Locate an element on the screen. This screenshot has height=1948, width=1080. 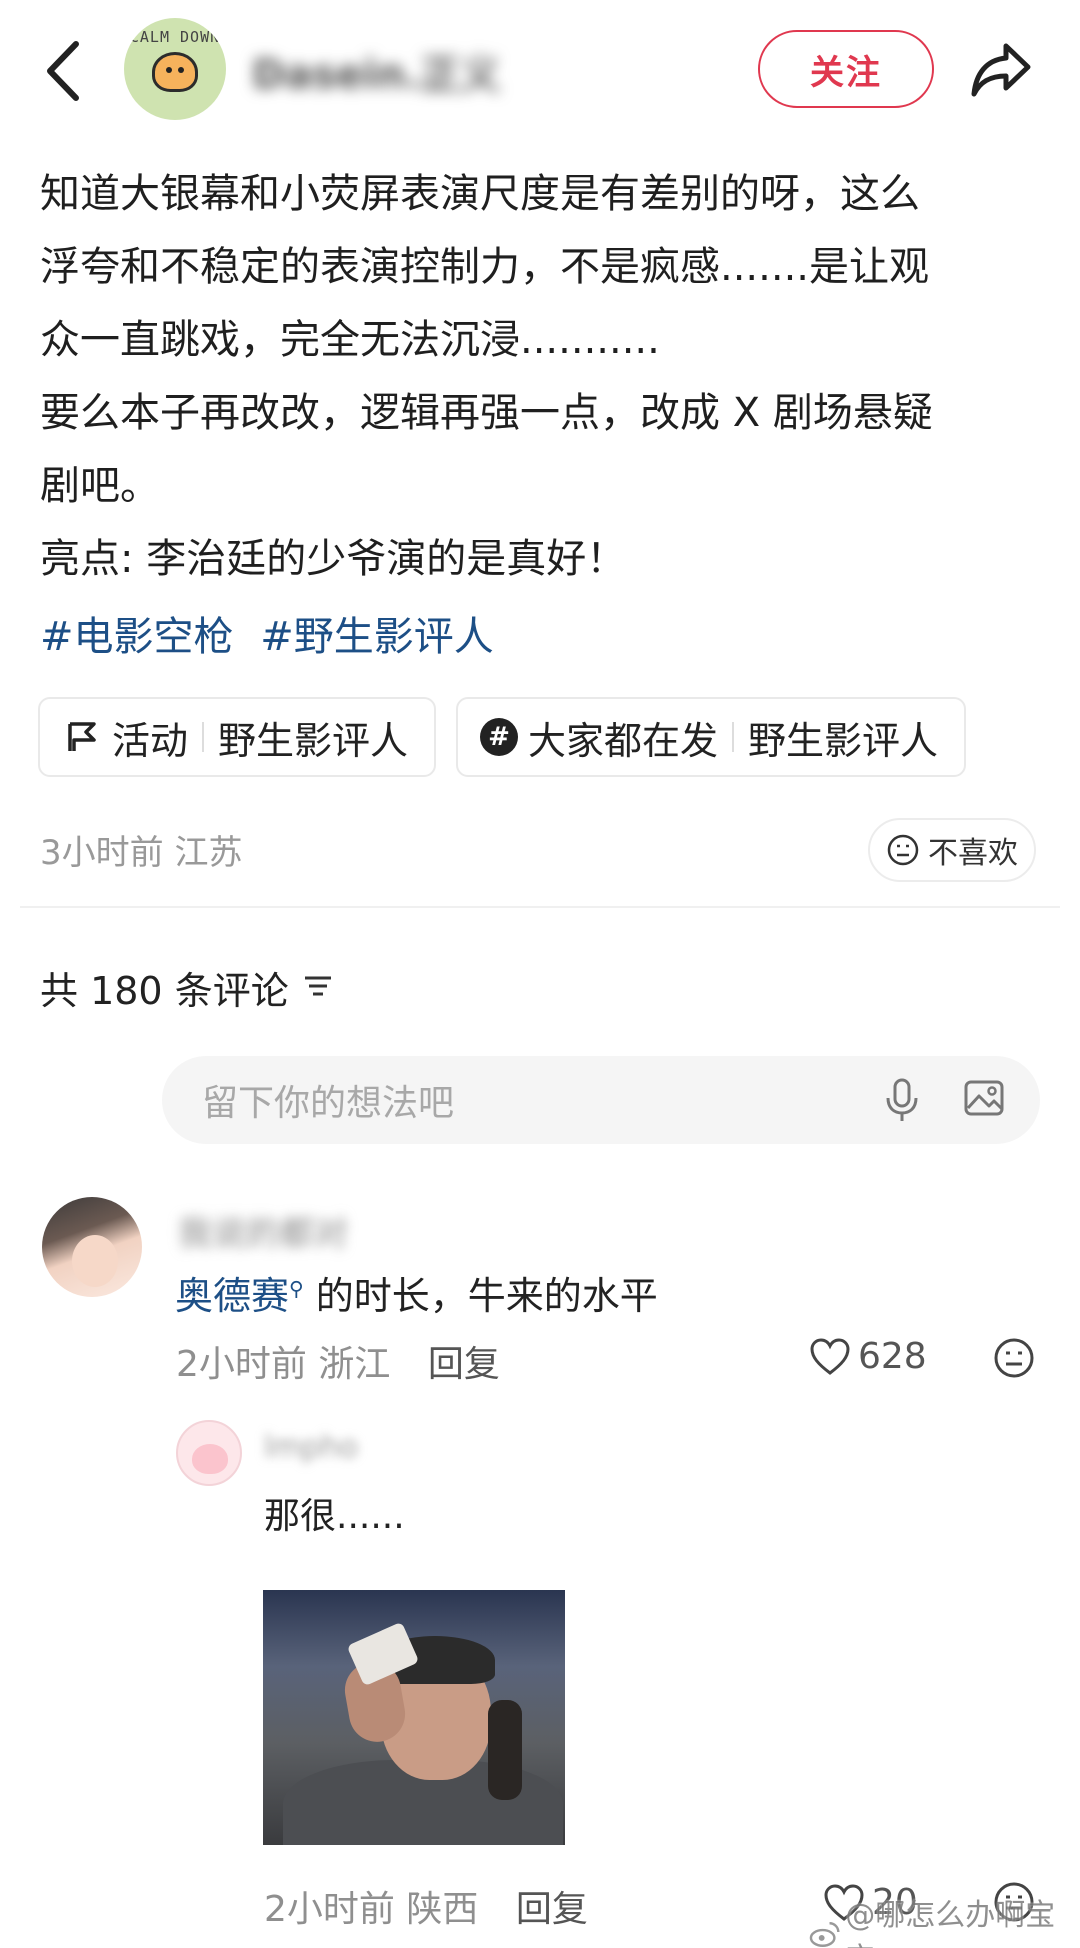
author-username: Dasein.正义 is located at coordinates (376, 71).